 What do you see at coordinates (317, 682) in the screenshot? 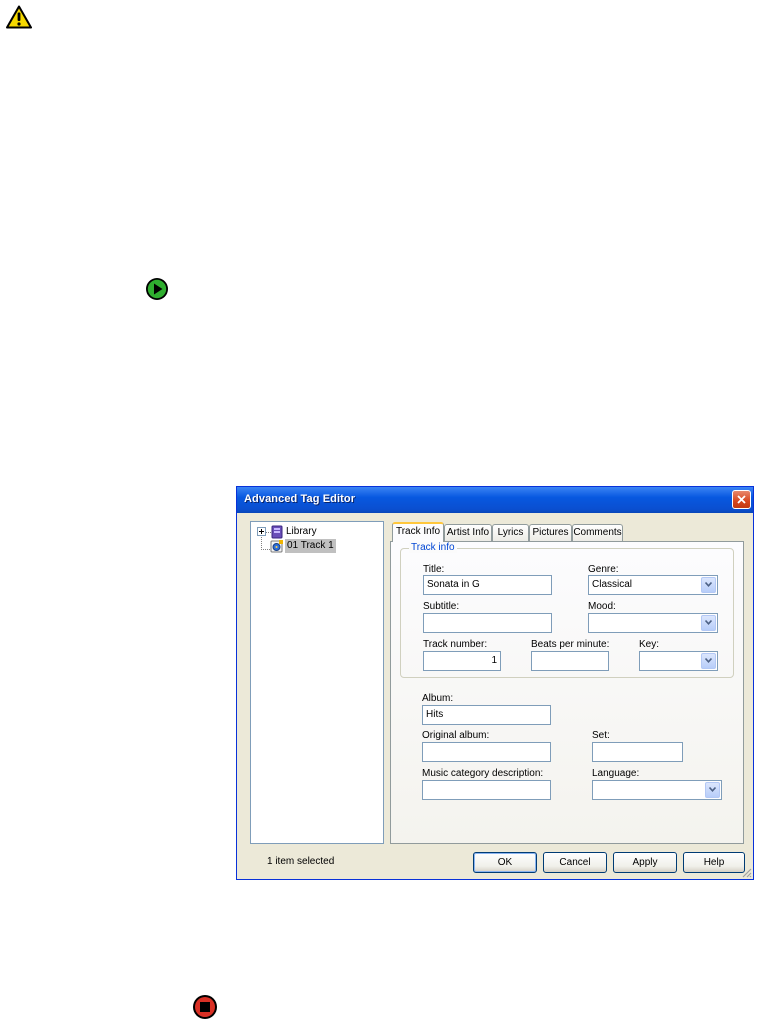
I see `library-tree: Library 01 Track 1` at bounding box center [317, 682].